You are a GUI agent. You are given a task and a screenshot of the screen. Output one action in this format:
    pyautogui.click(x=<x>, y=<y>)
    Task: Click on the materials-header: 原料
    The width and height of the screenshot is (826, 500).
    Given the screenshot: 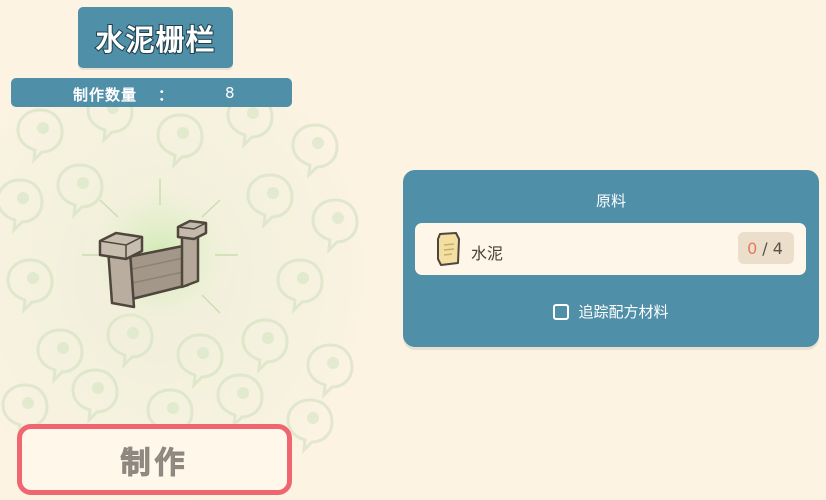 What is the action you would take?
    pyautogui.click(x=610, y=201)
    